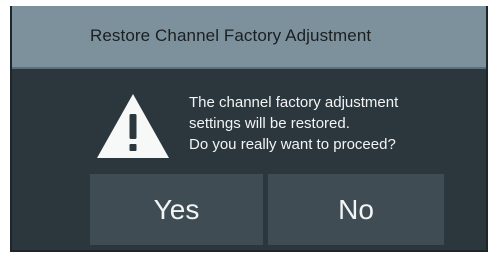 The width and height of the screenshot is (497, 259). Describe the element at coordinates (133, 126) in the screenshot. I see `warning-icon` at that location.